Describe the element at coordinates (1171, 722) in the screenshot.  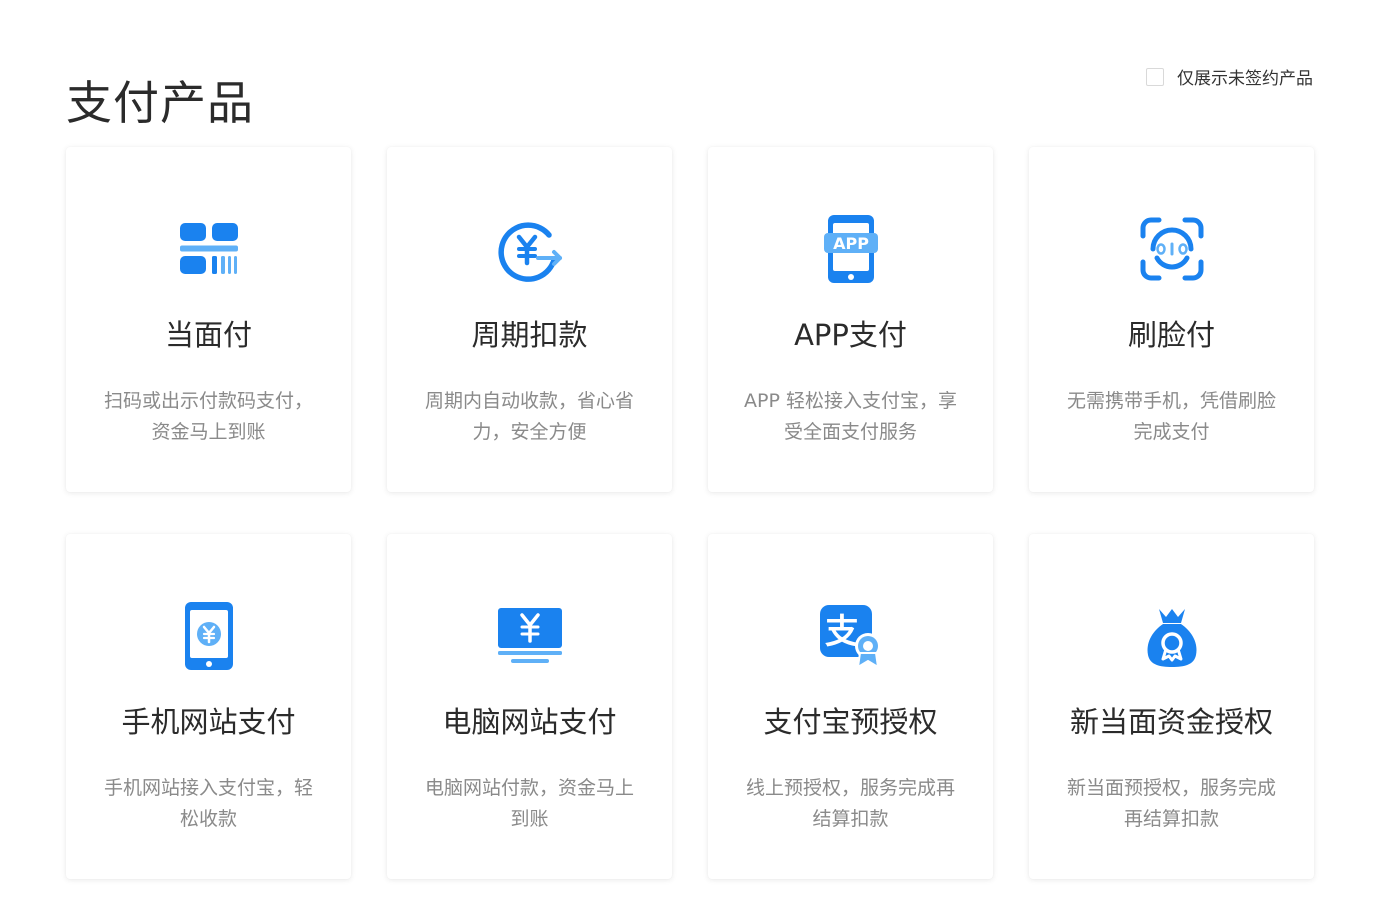
I see `product-name: 新当面资金授权` at that location.